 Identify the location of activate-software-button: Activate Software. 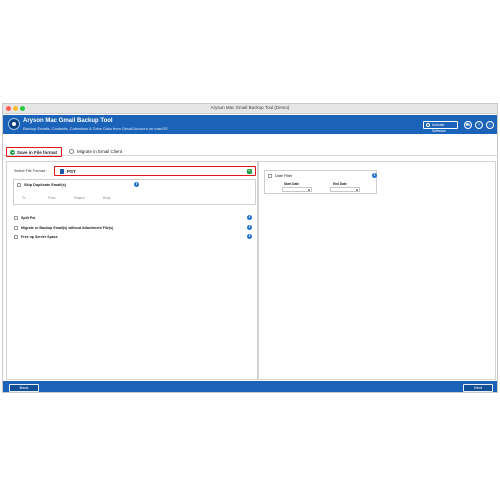
(440, 127).